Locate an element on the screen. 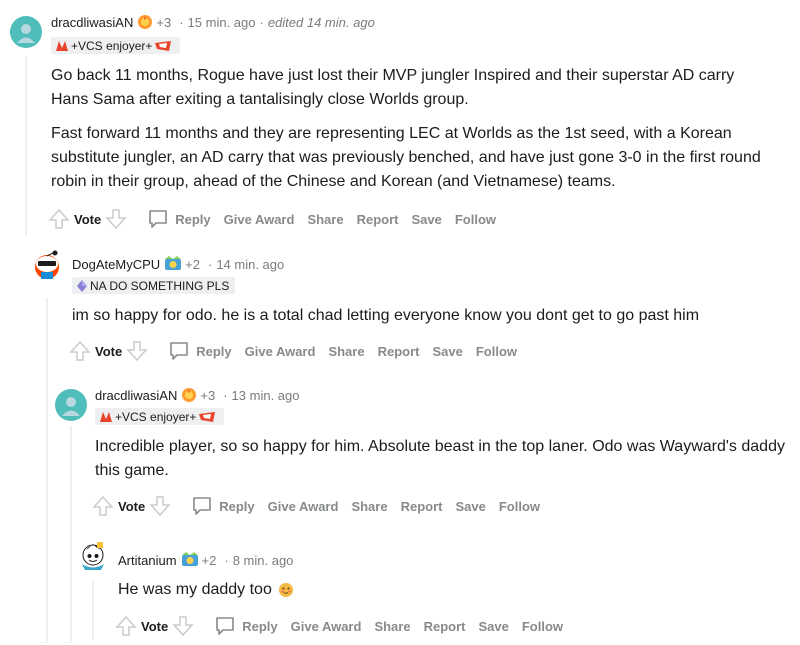 This screenshot has height=645, width=800. author-name: Artitanium is located at coordinates (147, 560).